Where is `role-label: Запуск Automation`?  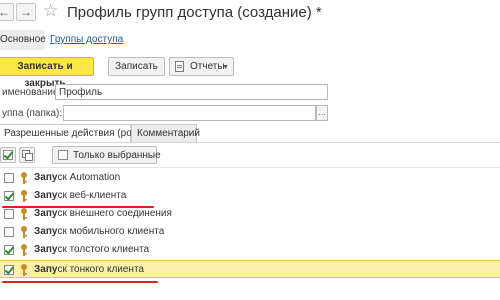 role-label: Запуск Automation is located at coordinates (77, 177).